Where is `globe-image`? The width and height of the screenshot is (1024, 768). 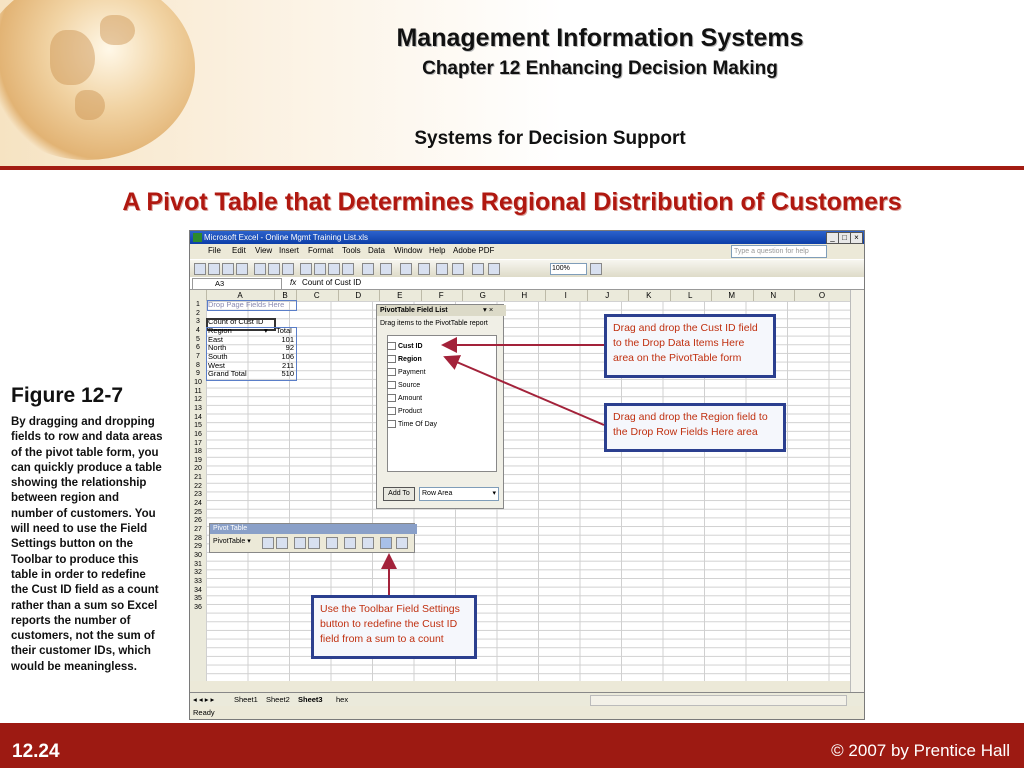
globe-image is located at coordinates (97, 80).